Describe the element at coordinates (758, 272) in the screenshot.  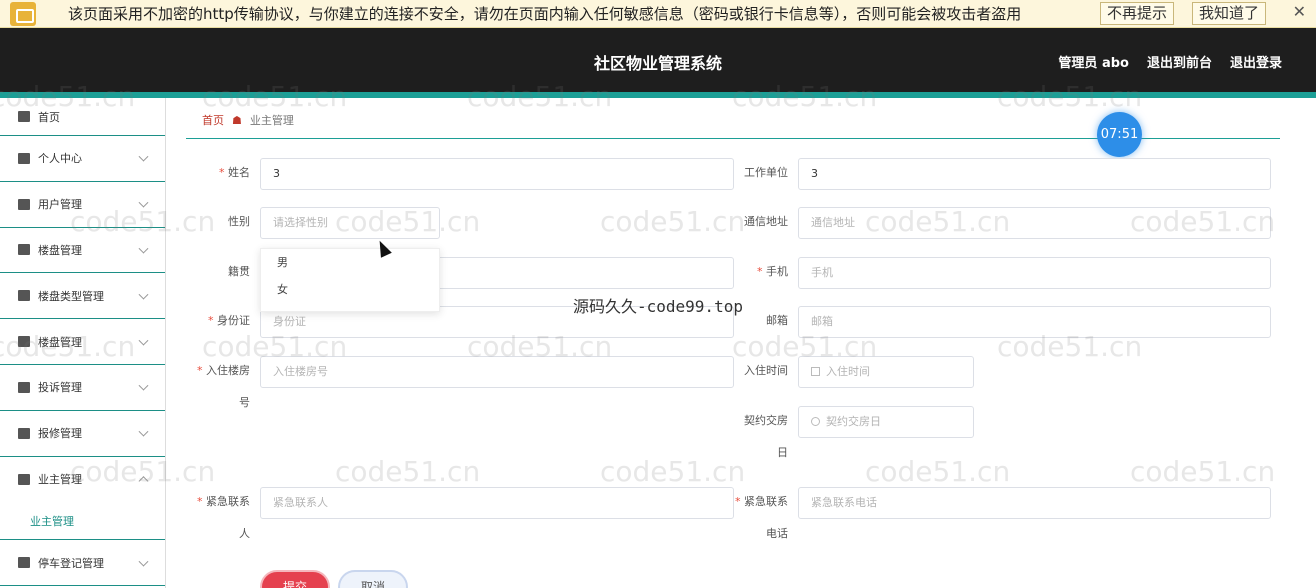
I see `phone-label: 手机` at that location.